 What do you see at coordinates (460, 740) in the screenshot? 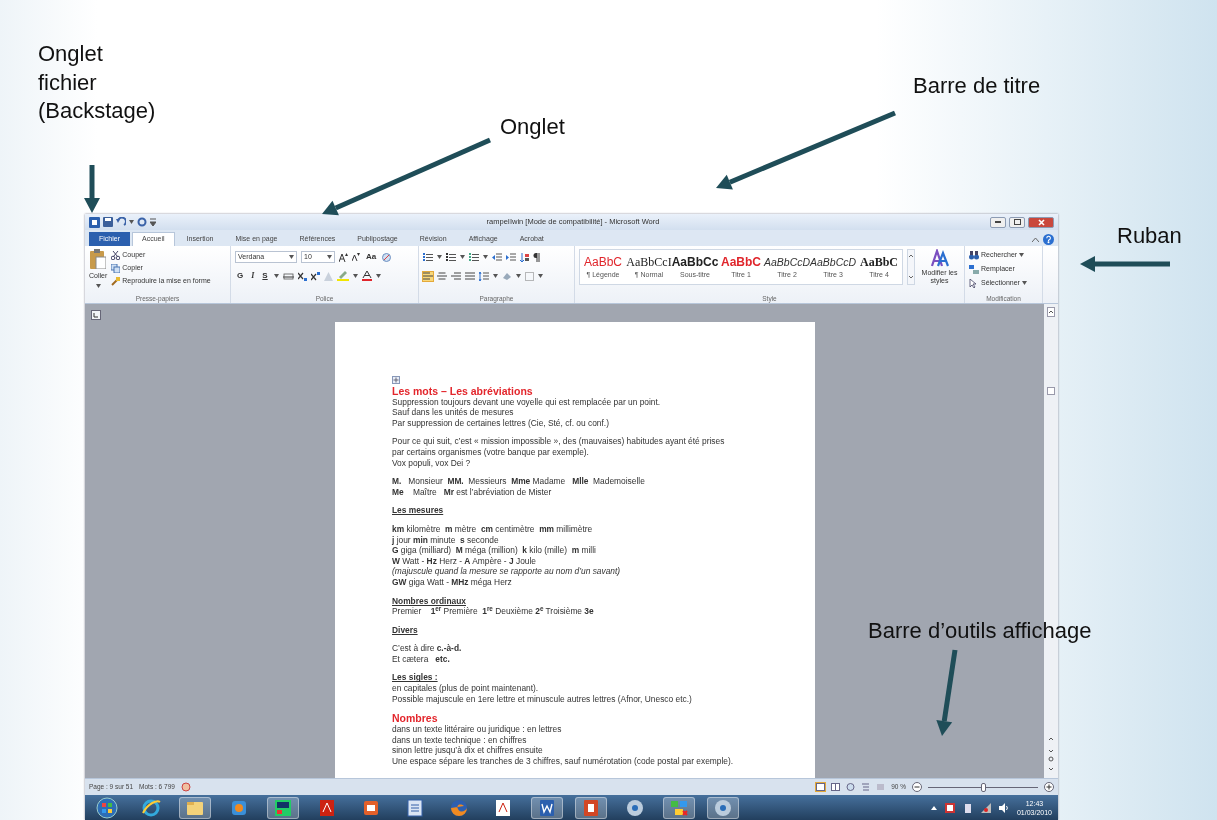
I see `text-line: dans un texte technique : en chiffres` at bounding box center [460, 740].